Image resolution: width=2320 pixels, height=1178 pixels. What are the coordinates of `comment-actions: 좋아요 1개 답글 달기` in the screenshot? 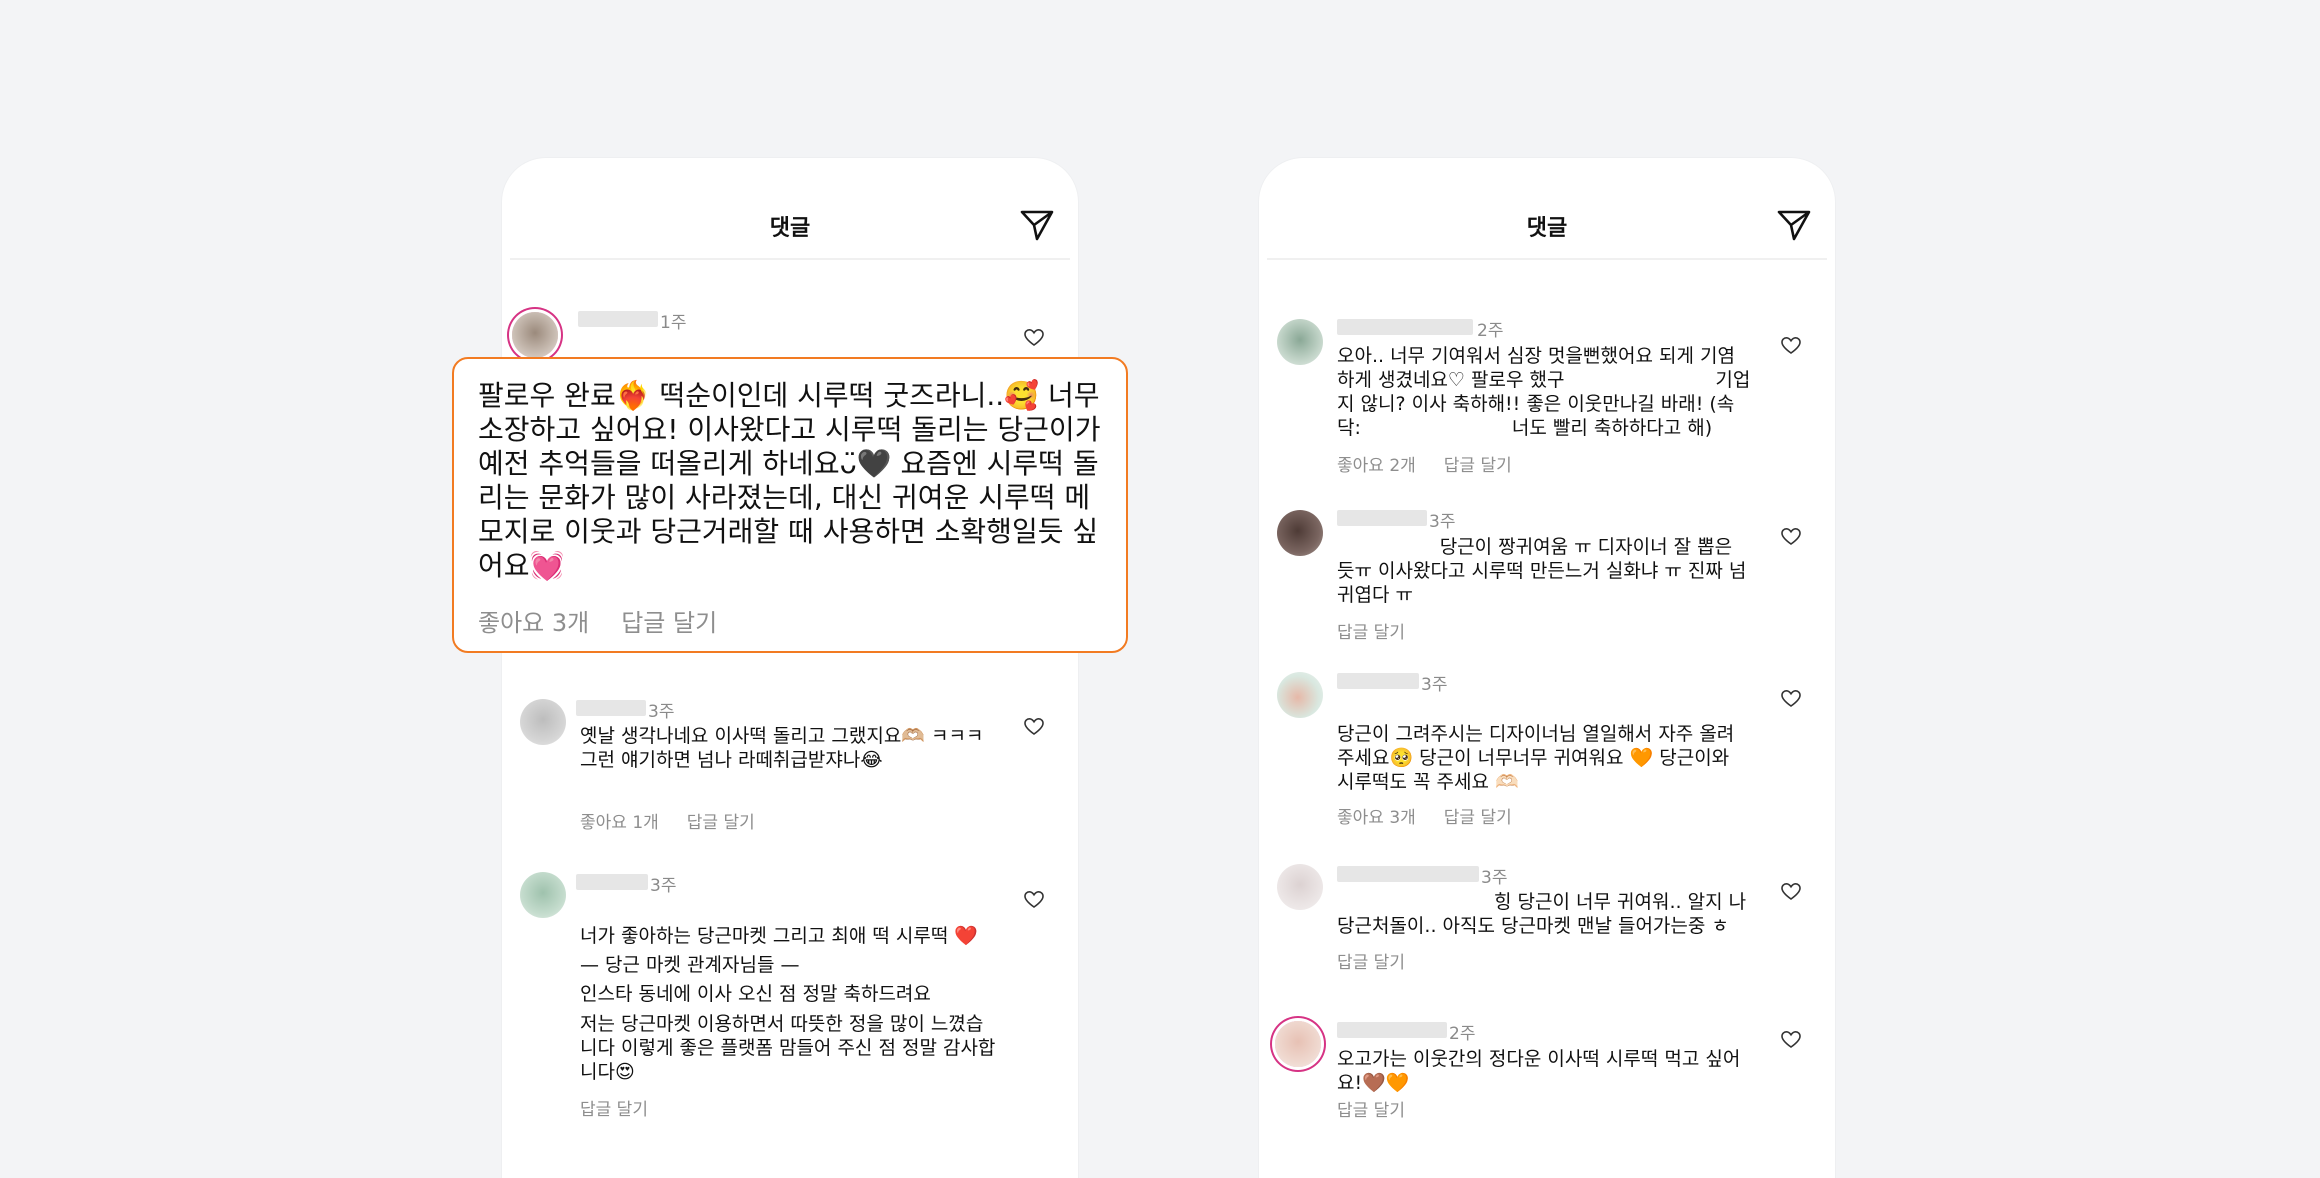 It's located at (681, 820).